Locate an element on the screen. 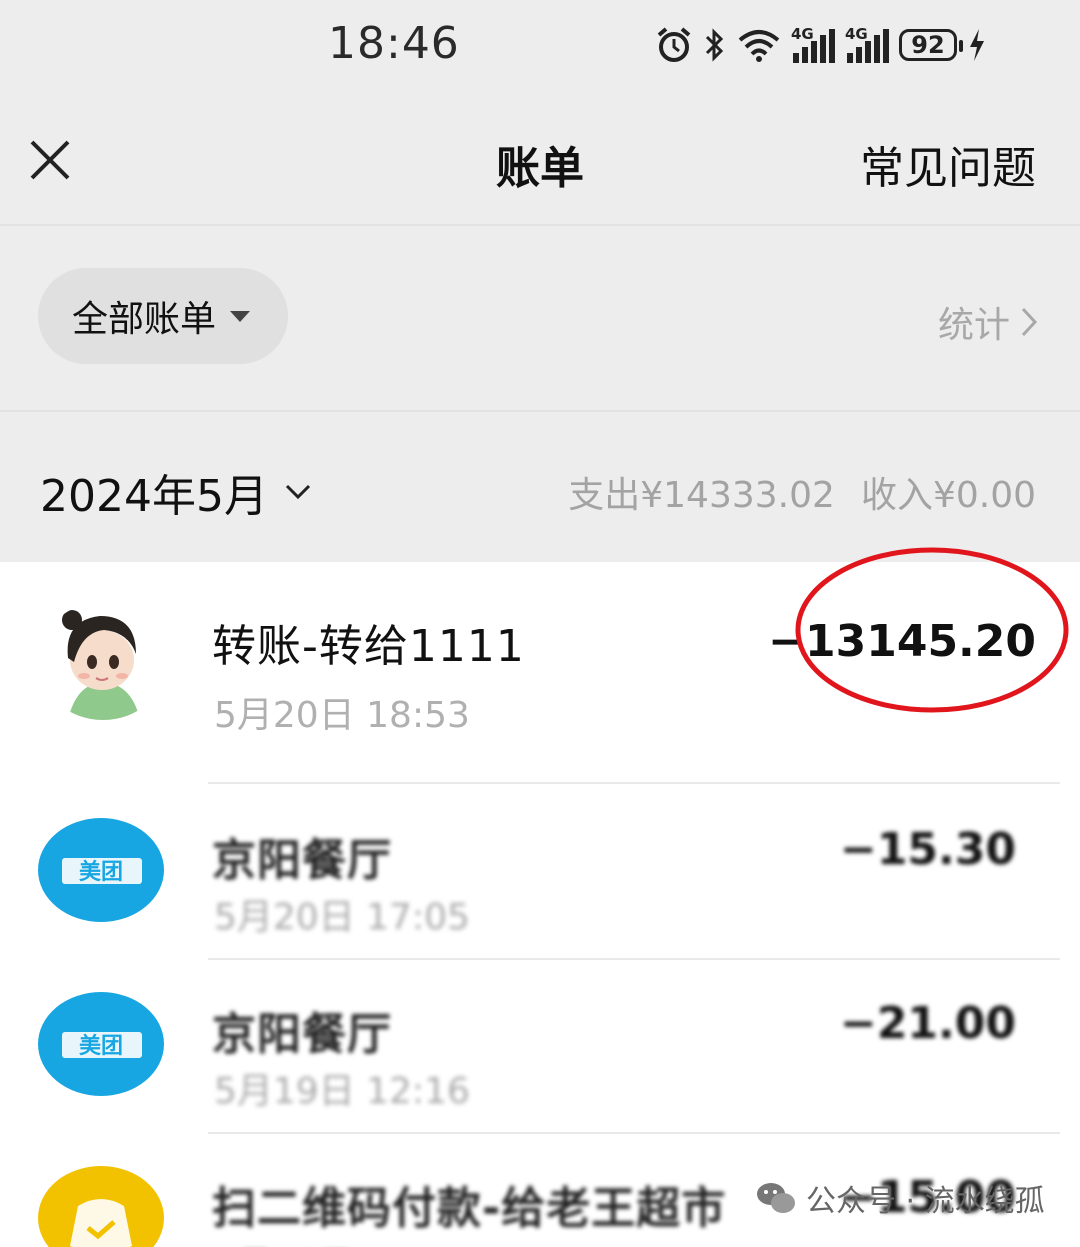 The height and width of the screenshot is (1247, 1080). expense-total: 支出¥14333.02 is located at coordinates (701, 495).